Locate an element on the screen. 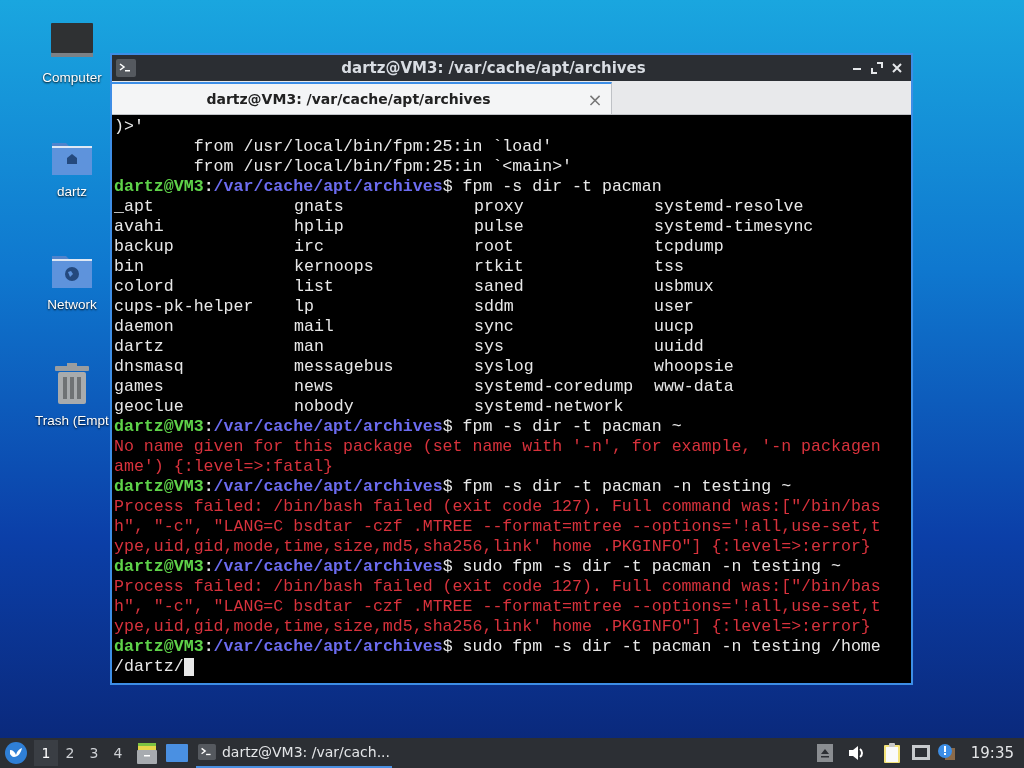 This screenshot has height=768, width=1024. workspace-button: 3 is located at coordinates (94, 753).